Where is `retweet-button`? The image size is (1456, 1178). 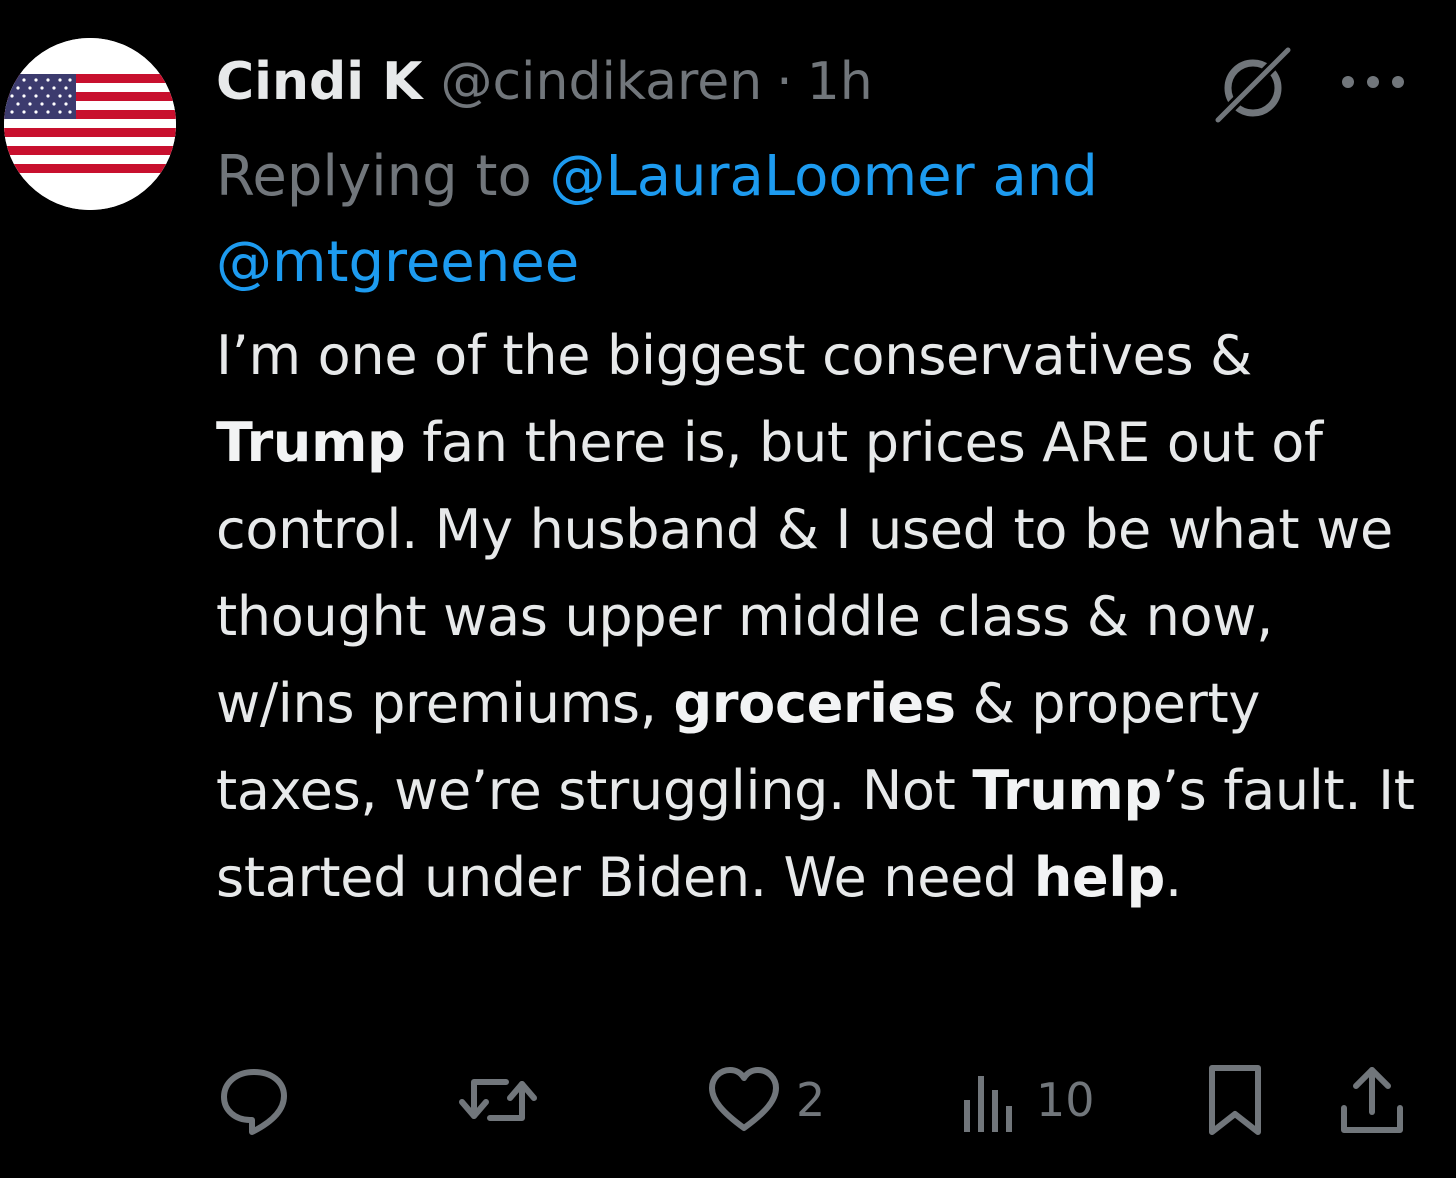 retweet-button is located at coordinates (498, 1100).